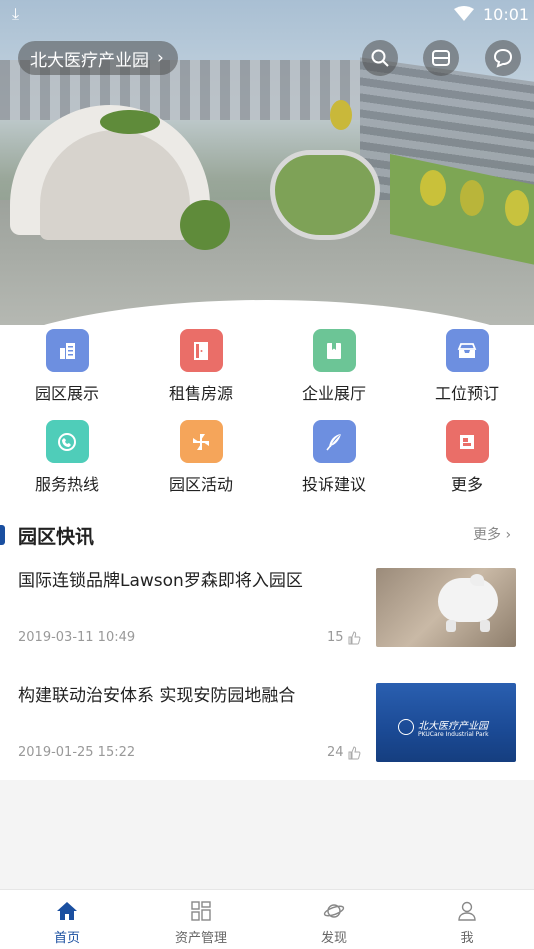 This screenshot has height=949, width=534. Describe the element at coordinates (201, 911) in the screenshot. I see `asset-grid-icon` at that location.